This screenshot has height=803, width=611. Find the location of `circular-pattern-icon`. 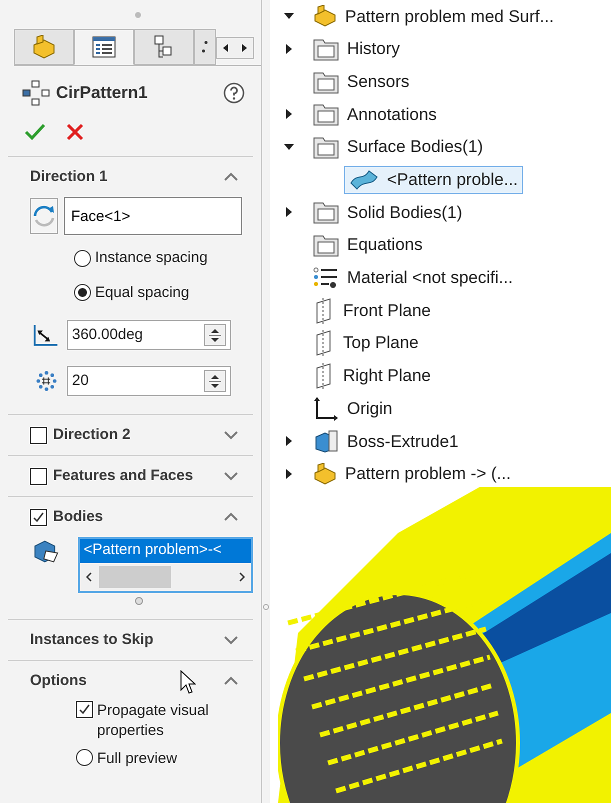

circular-pattern-icon is located at coordinates (36, 93).